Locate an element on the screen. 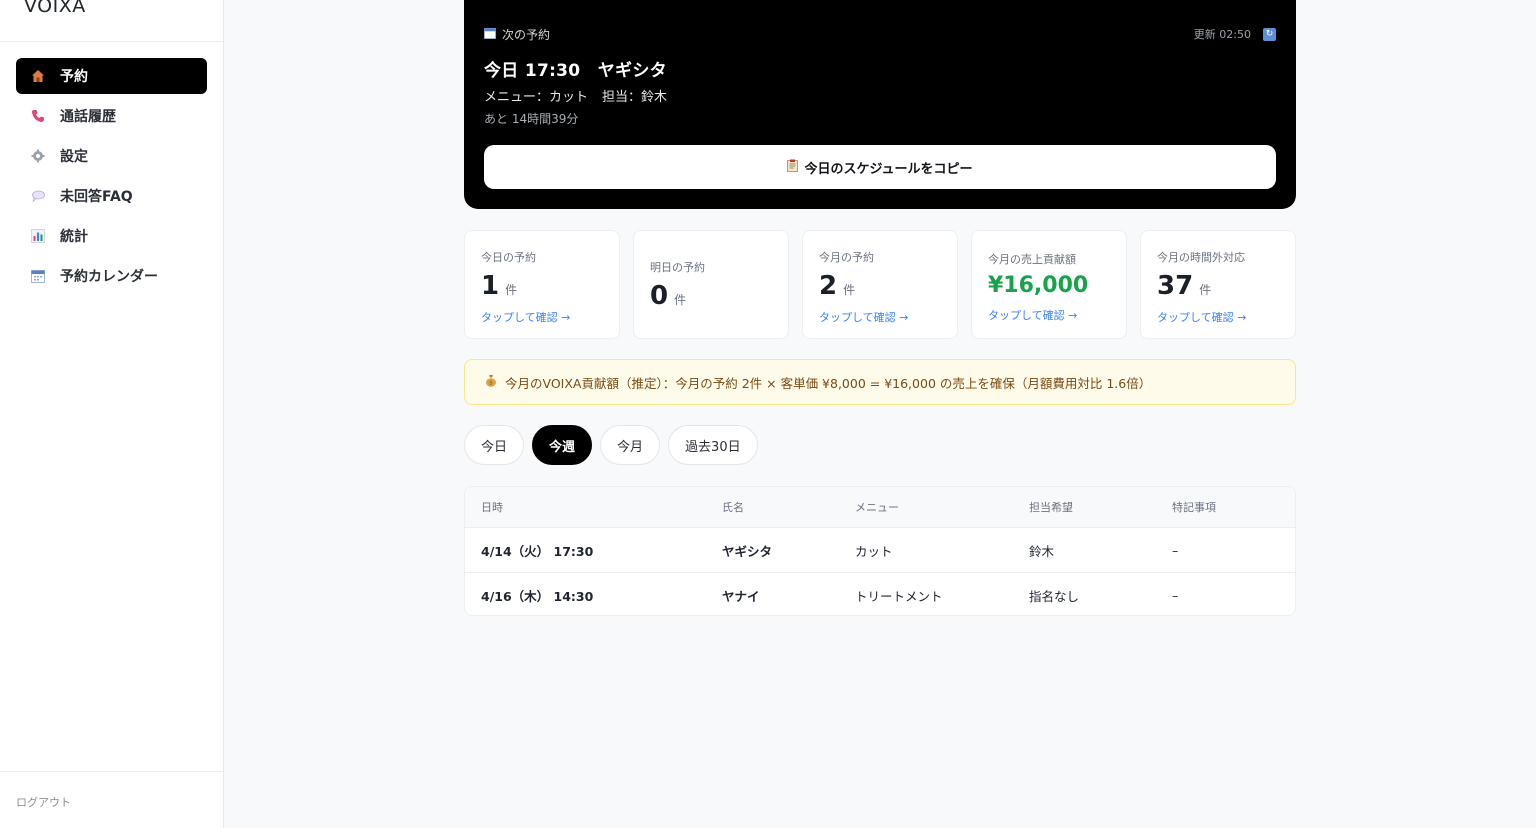 This screenshot has width=1536, height=828. stat-label: 今月の時間外対応 is located at coordinates (1201, 257).